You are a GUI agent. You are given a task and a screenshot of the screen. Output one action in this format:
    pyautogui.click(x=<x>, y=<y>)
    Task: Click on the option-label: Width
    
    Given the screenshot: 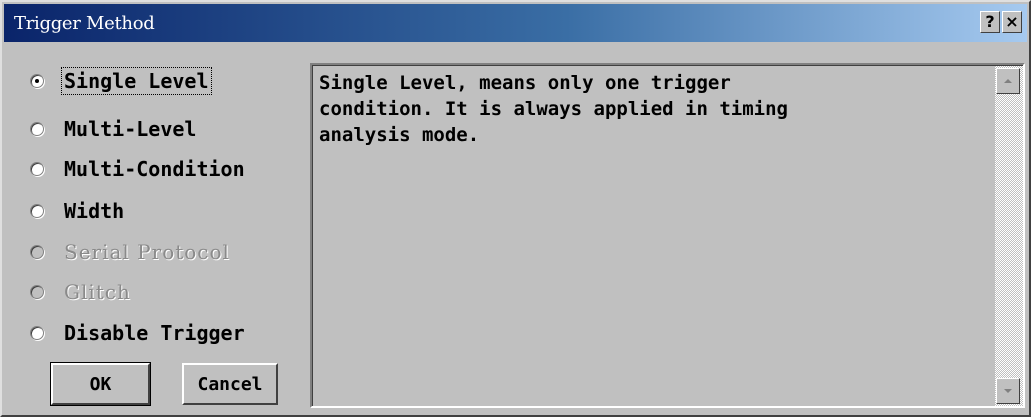 What is the action you would take?
    pyautogui.click(x=94, y=211)
    